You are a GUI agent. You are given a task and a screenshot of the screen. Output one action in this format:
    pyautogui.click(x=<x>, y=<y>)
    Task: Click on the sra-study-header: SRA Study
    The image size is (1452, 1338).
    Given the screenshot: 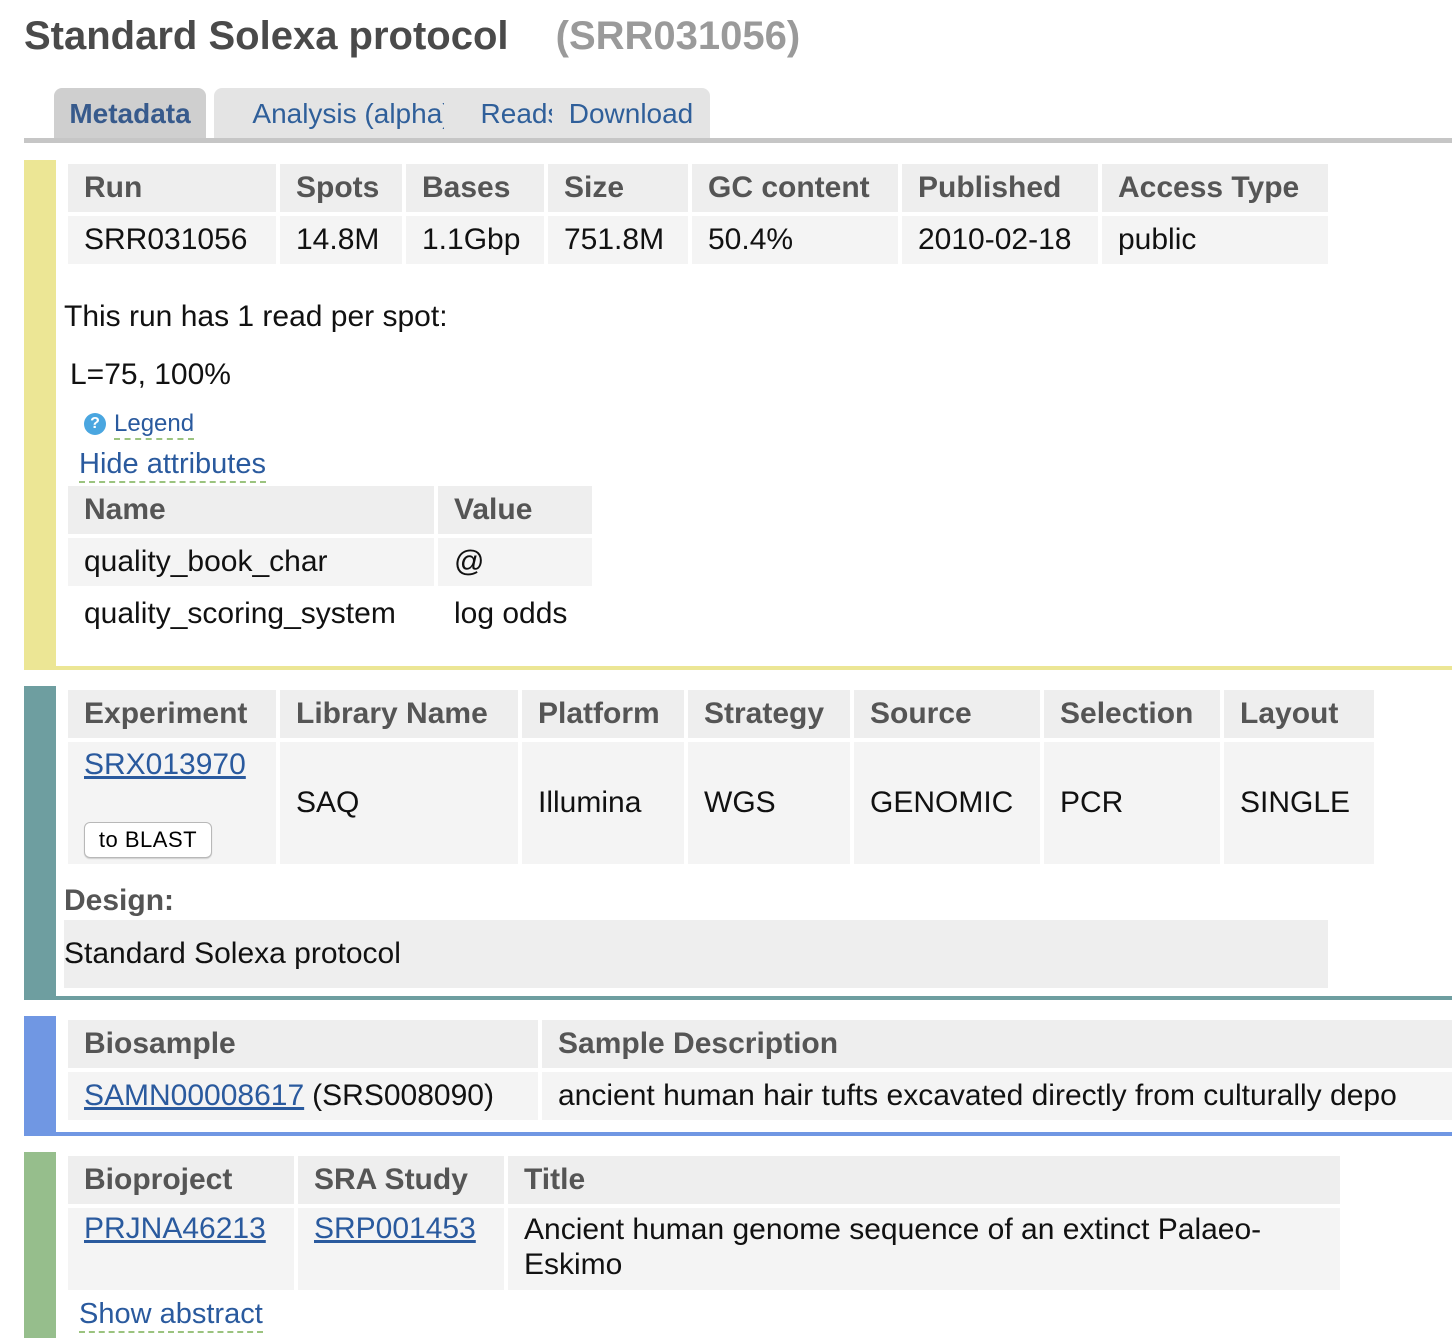 What is the action you would take?
    pyautogui.click(x=401, y=1180)
    